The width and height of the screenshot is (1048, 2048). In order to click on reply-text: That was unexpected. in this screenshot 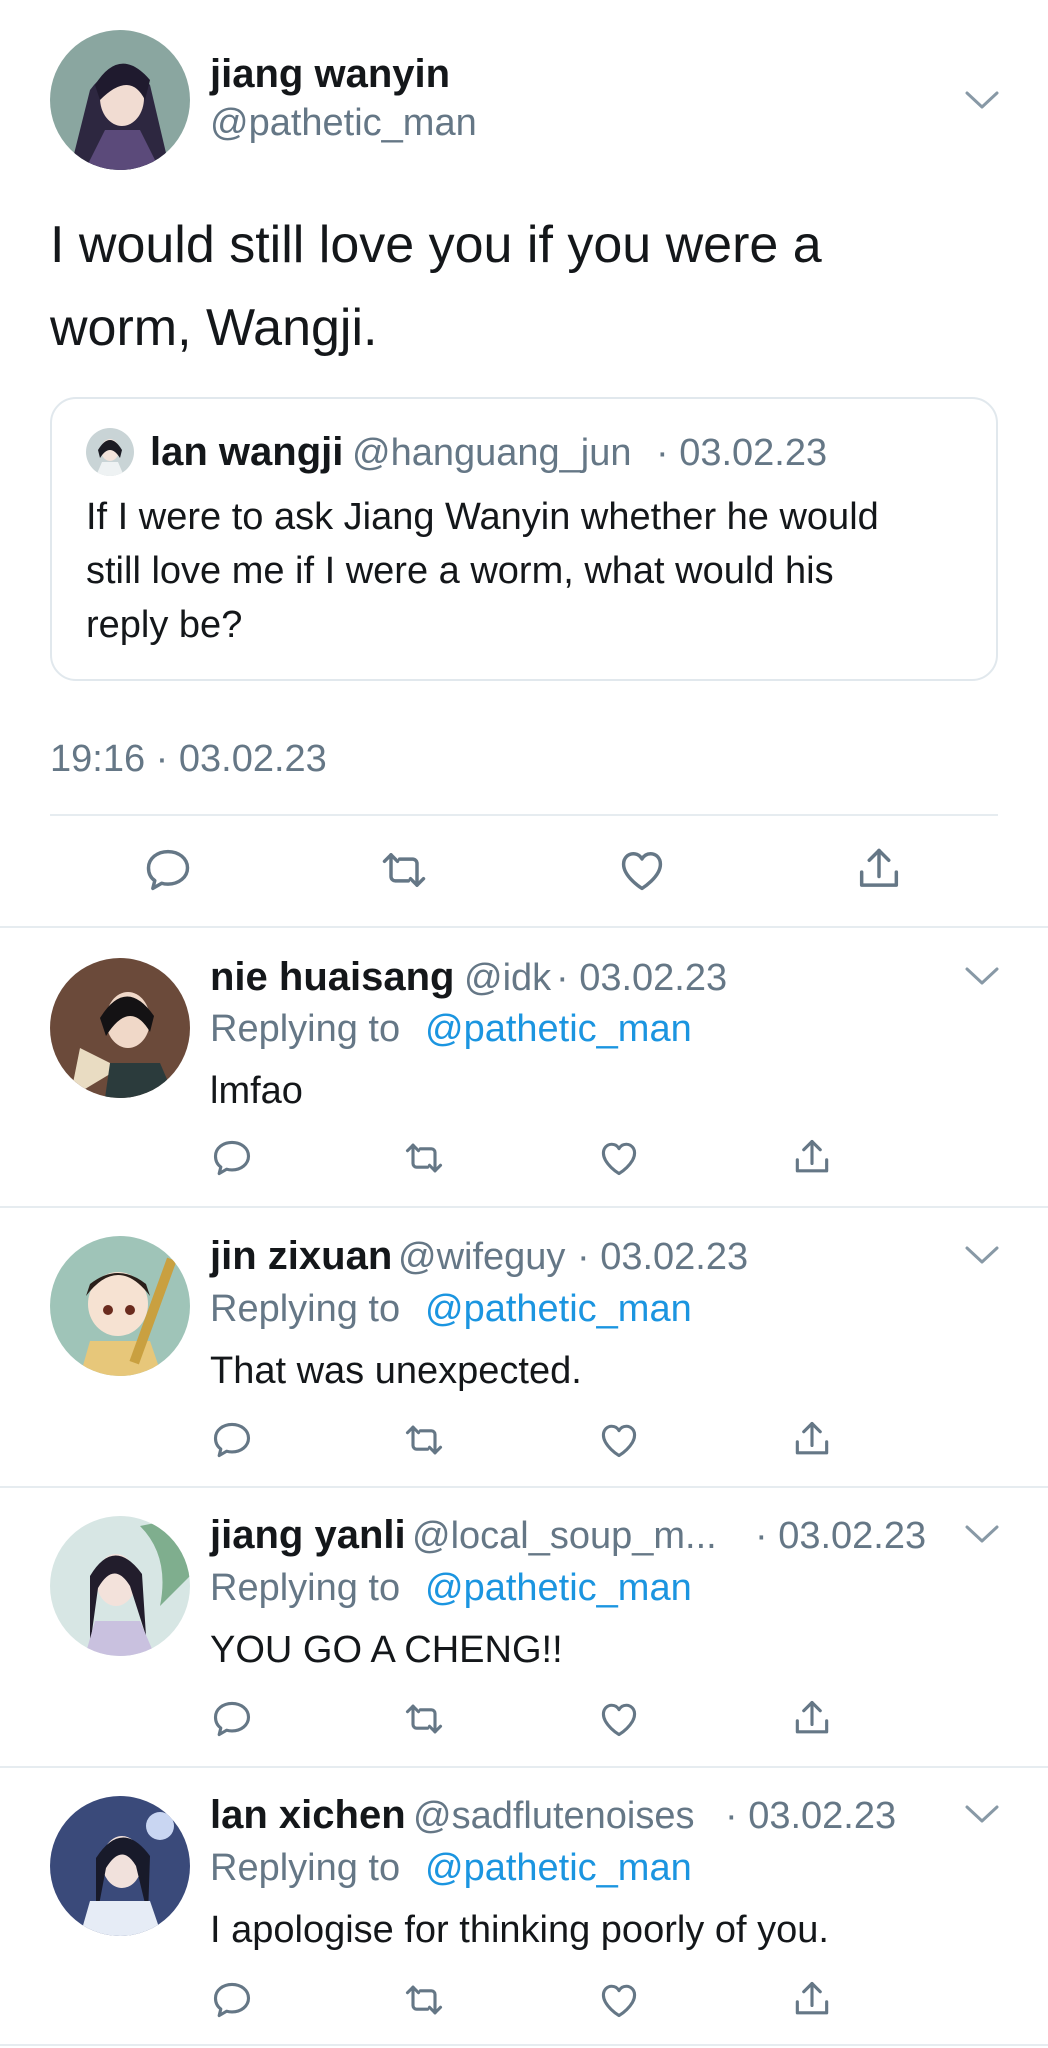, I will do `click(396, 1371)`.